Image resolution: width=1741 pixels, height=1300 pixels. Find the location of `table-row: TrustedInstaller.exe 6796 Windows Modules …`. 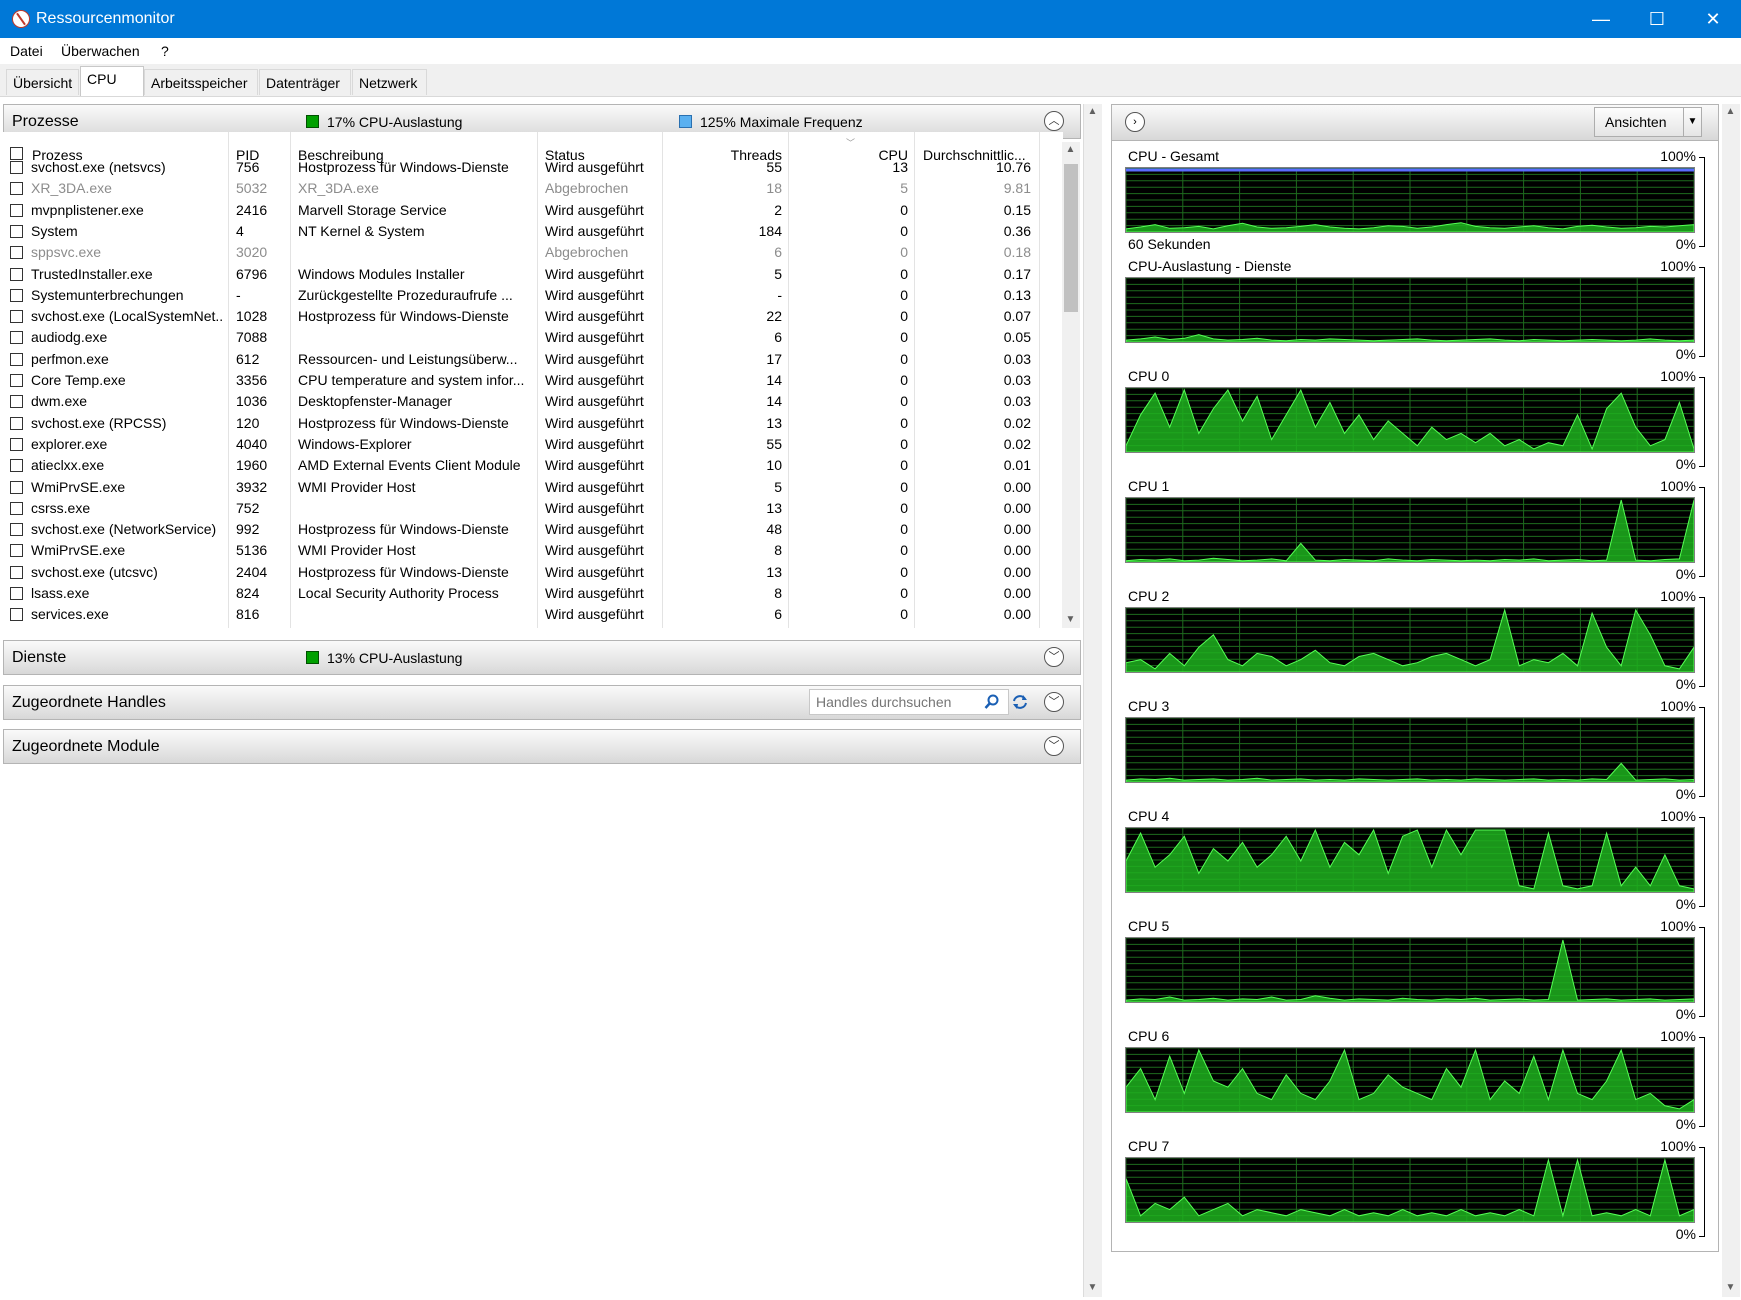

table-row: TrustedInstaller.exe 6796 Windows Modules … is located at coordinates (533, 274).